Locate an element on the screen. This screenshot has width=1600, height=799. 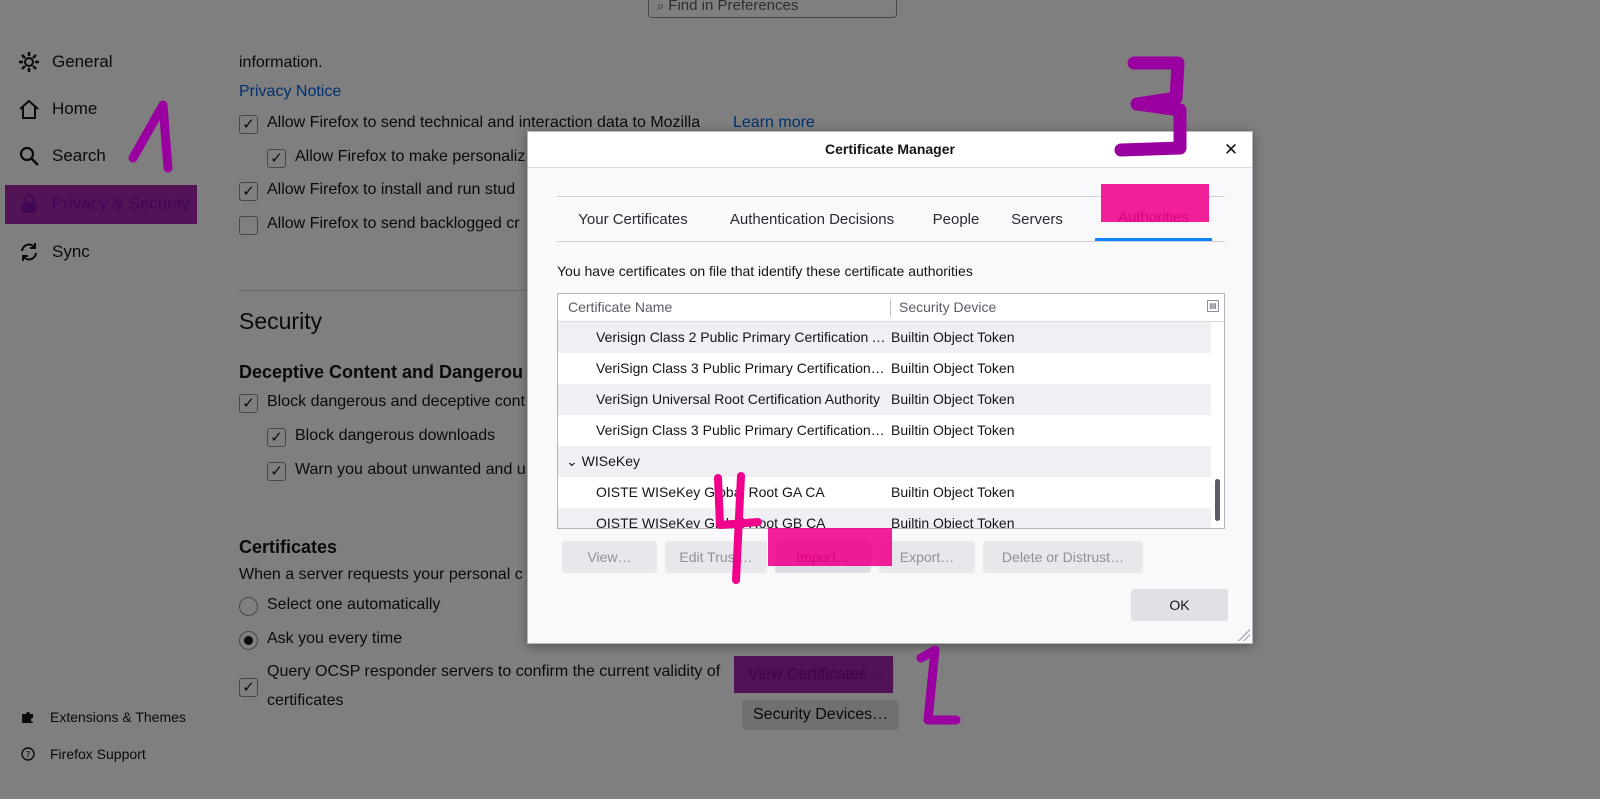
puzzle-icon is located at coordinates (28, 717).